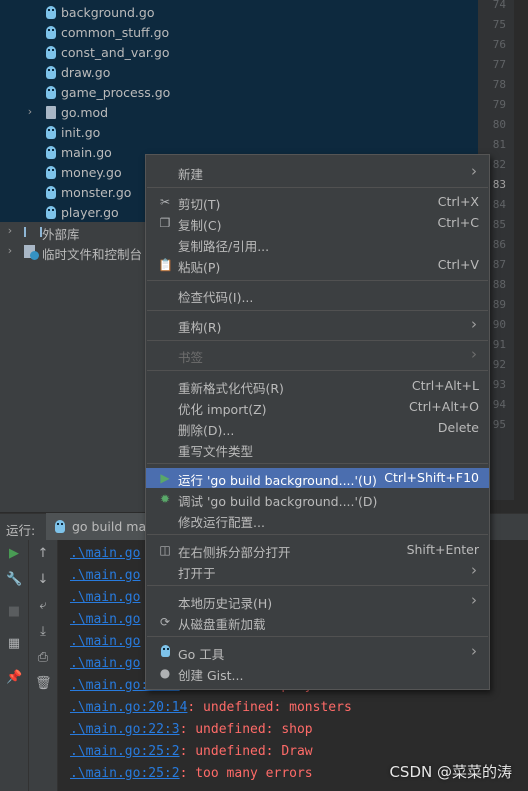 This screenshot has width=528, height=791. Describe the element at coordinates (200, 225) in the screenshot. I see `menu-item-label: 复制(C)` at that location.